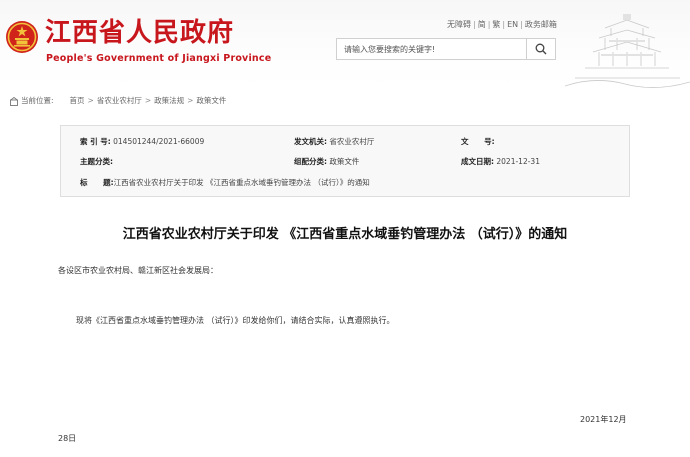  I want to click on meta-topic: 主题分类:, so click(96, 162).